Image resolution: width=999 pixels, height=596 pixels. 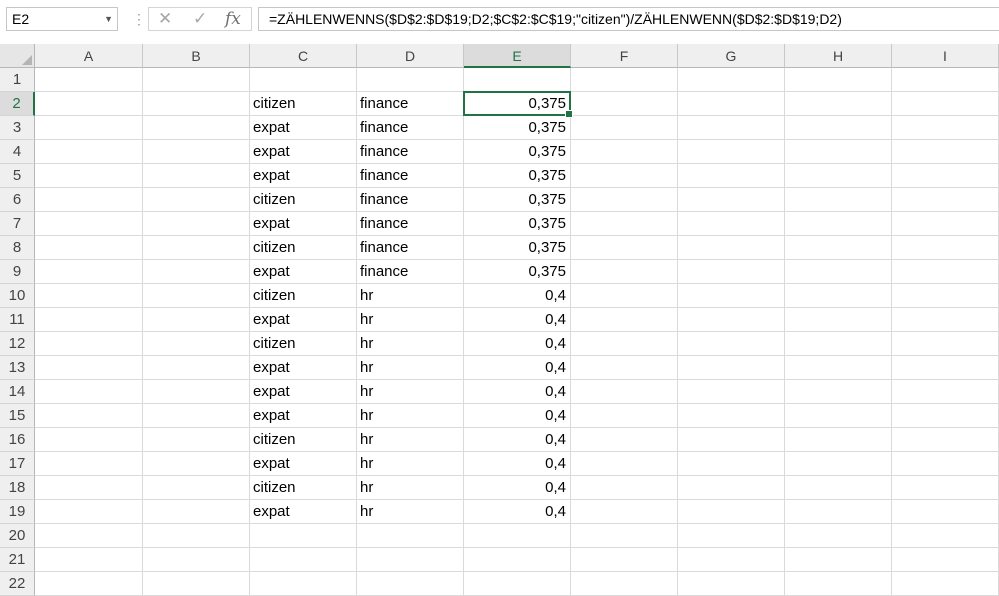 What do you see at coordinates (624, 176) in the screenshot?
I see `cell-f5` at bounding box center [624, 176].